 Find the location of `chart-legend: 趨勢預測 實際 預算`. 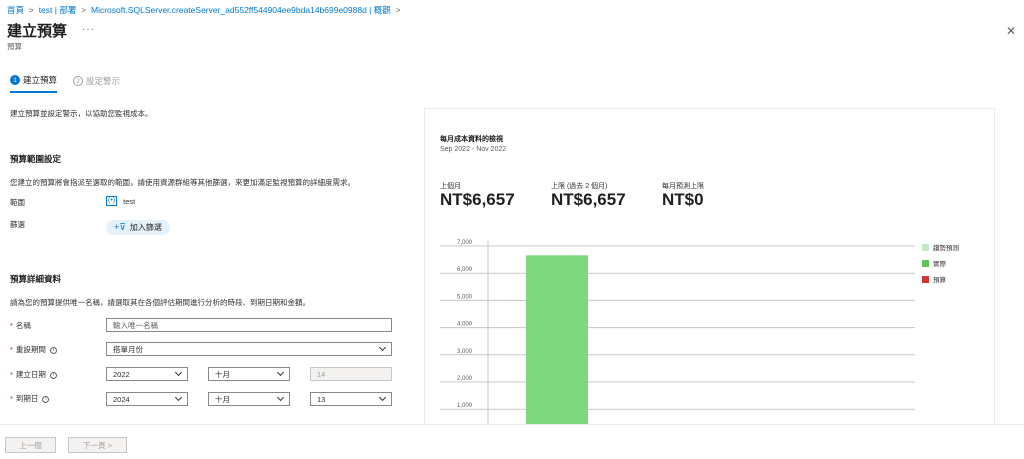

chart-legend: 趨勢預測 實際 預算 is located at coordinates (940, 263).